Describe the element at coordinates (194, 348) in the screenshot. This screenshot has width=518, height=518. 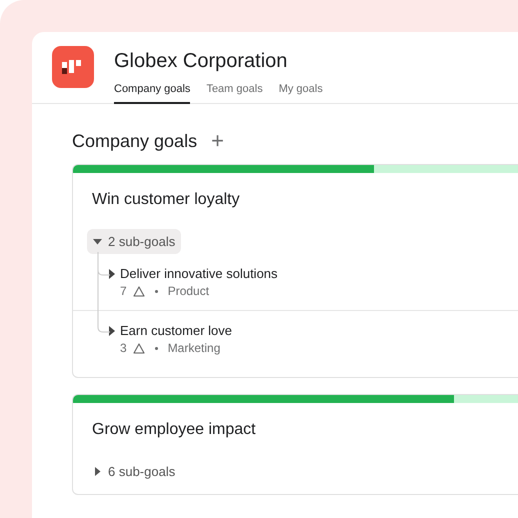
I see `team-name: Marketing` at that location.